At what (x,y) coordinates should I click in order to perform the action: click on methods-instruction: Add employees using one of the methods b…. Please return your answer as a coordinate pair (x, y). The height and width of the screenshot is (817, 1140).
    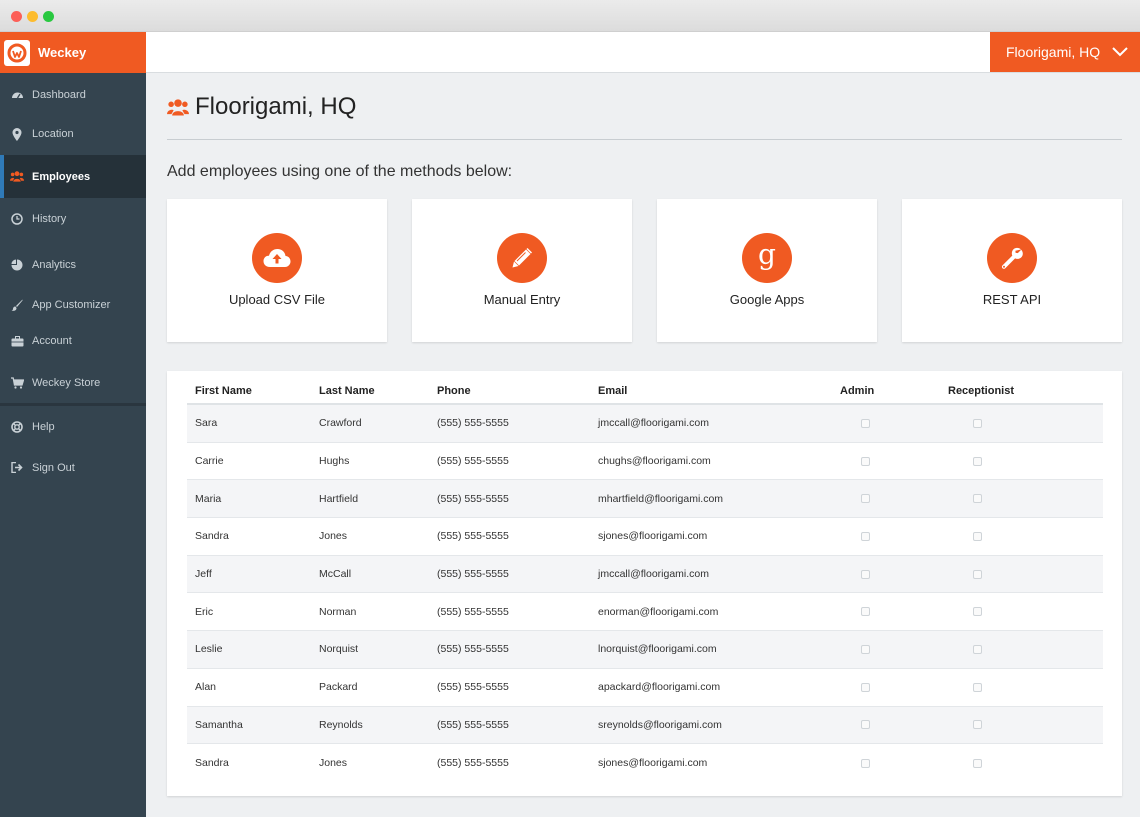
    Looking at the image, I should click on (340, 171).